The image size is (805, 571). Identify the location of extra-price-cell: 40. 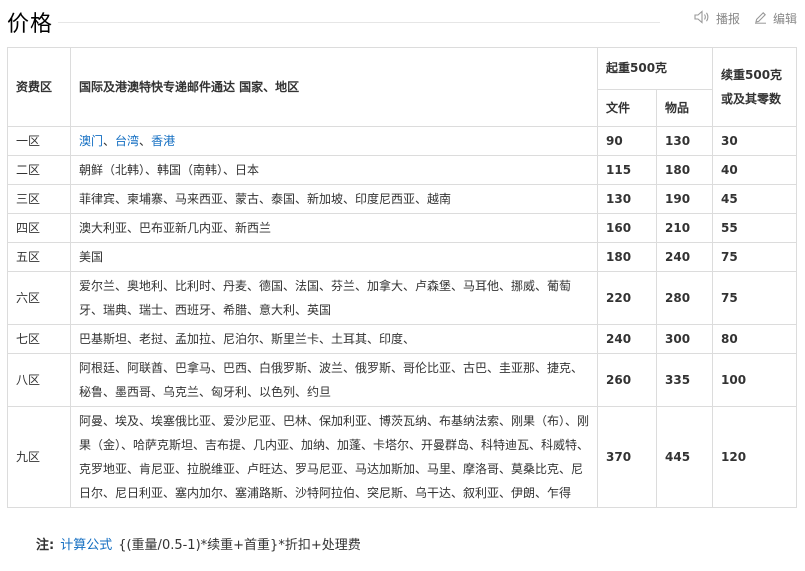
(754, 170).